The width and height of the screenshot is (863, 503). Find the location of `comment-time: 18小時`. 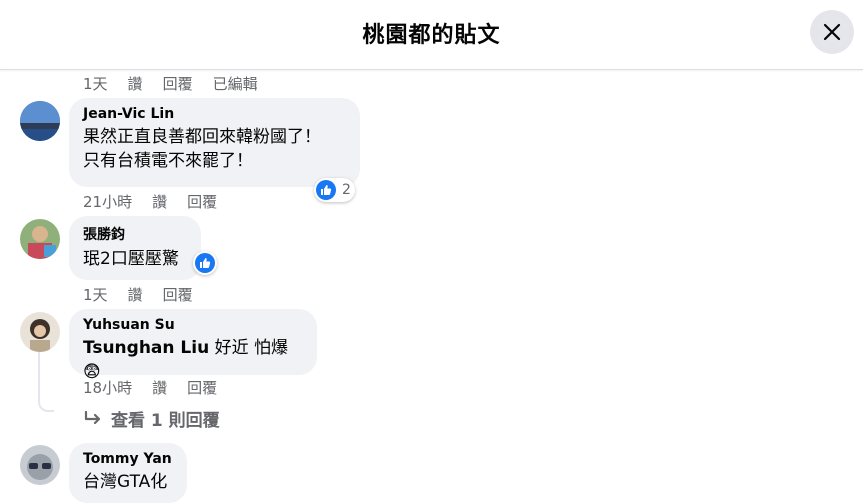

comment-time: 18小時 is located at coordinates (108, 388).